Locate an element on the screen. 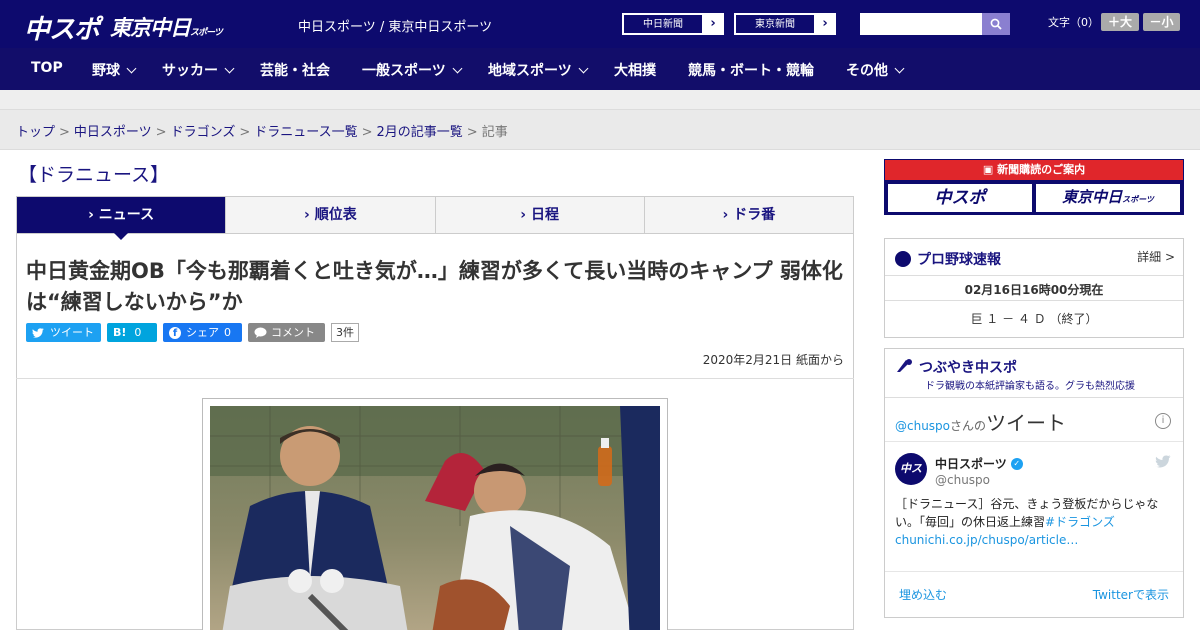 The height and width of the screenshot is (630, 1200). tokyo-shimbun-label: 東京新聞 is located at coordinates (775, 24).